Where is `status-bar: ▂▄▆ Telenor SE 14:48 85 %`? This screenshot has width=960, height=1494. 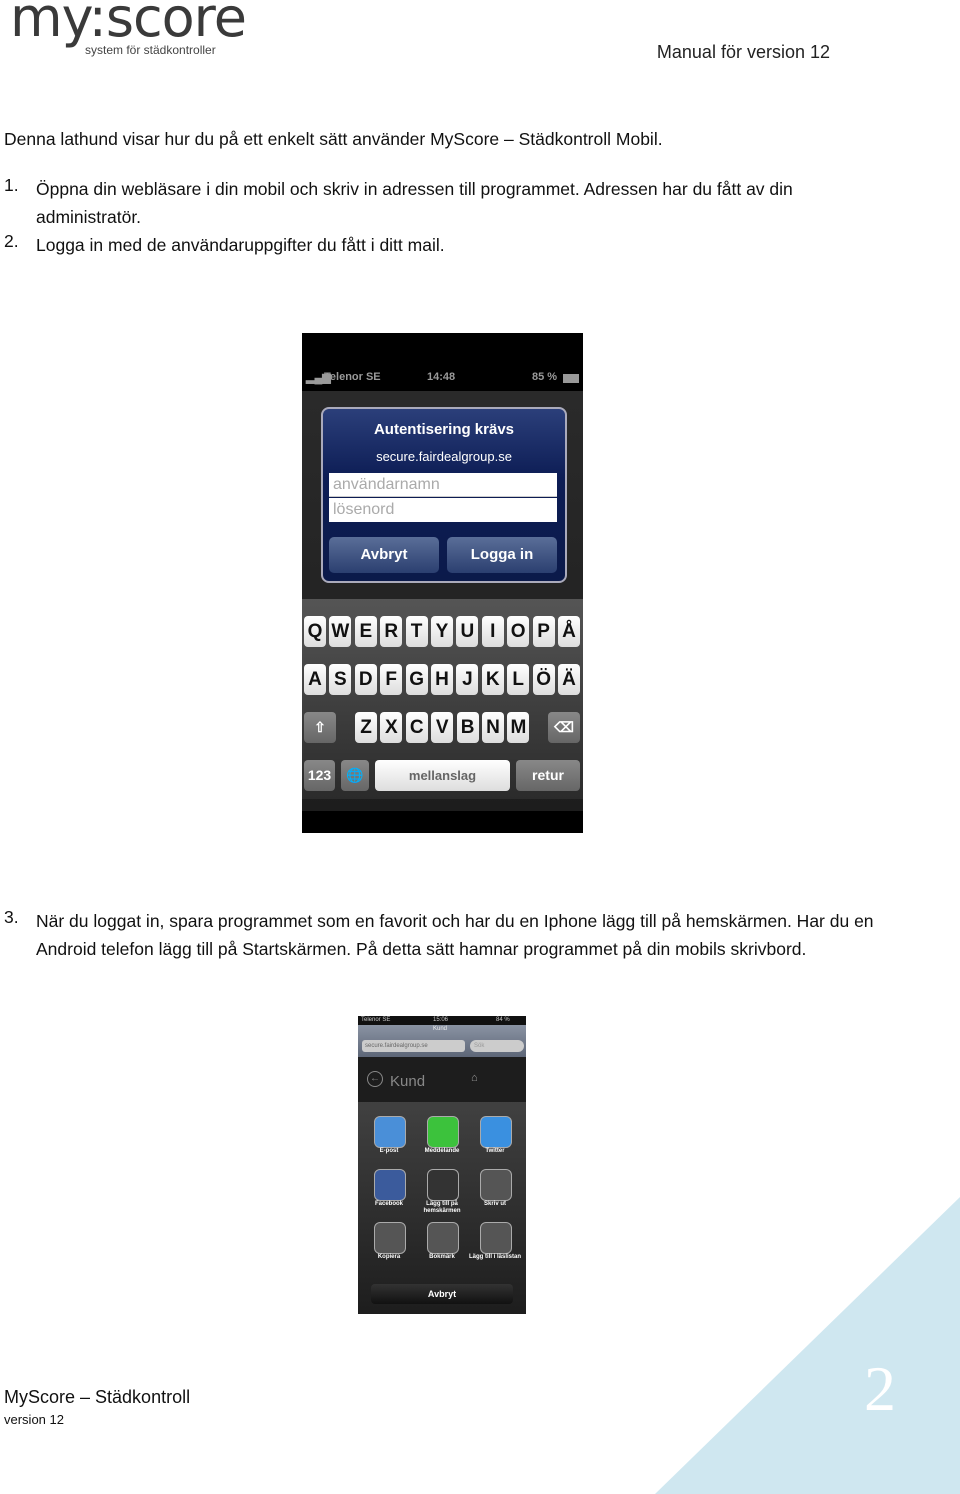
status-bar: ▂▄▆ Telenor SE 14:48 85 % is located at coordinates (442, 380).